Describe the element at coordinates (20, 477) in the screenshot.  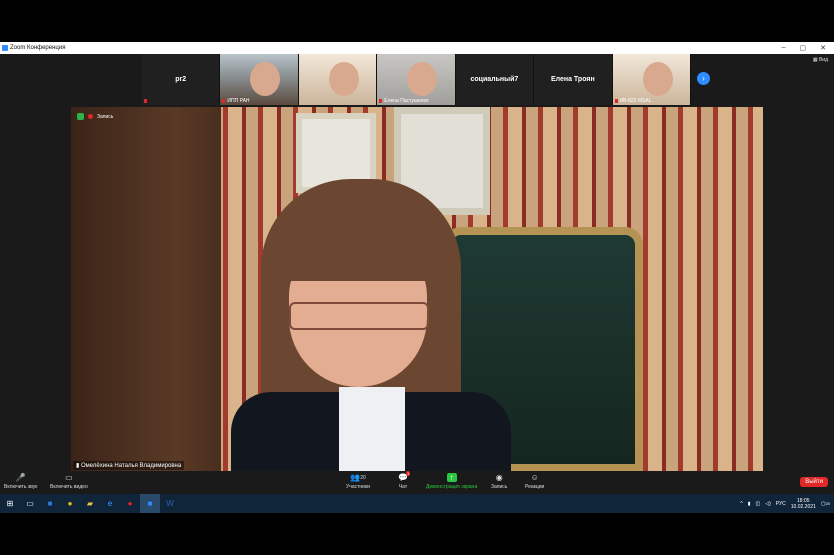
I see `muted-mic-icon: 🎤` at that location.